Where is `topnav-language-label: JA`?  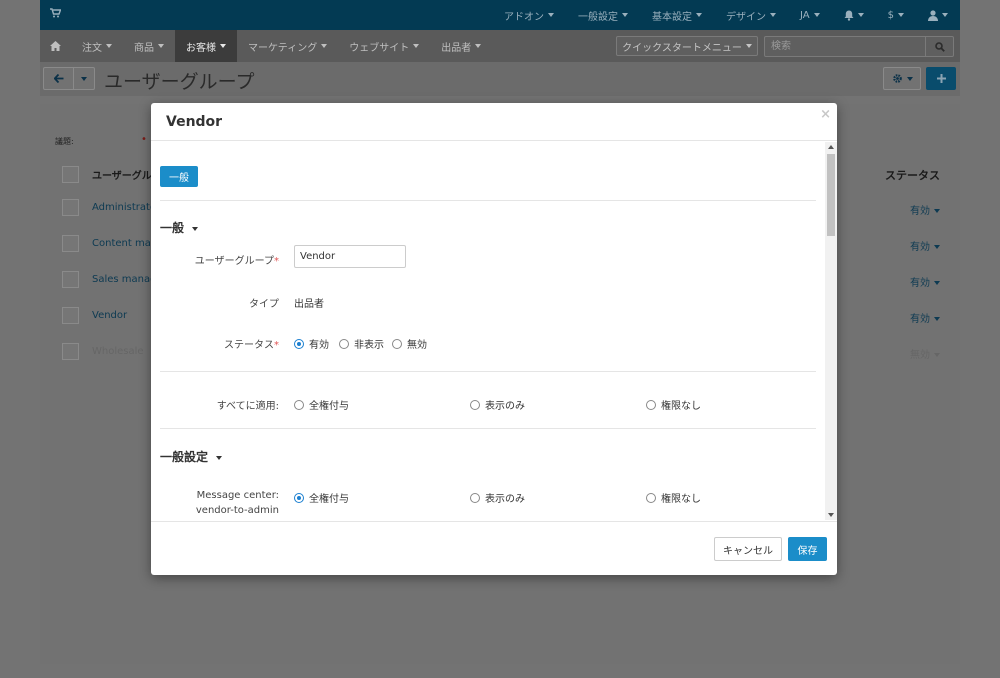
topnav-language-label: JA is located at coordinates (805, 15).